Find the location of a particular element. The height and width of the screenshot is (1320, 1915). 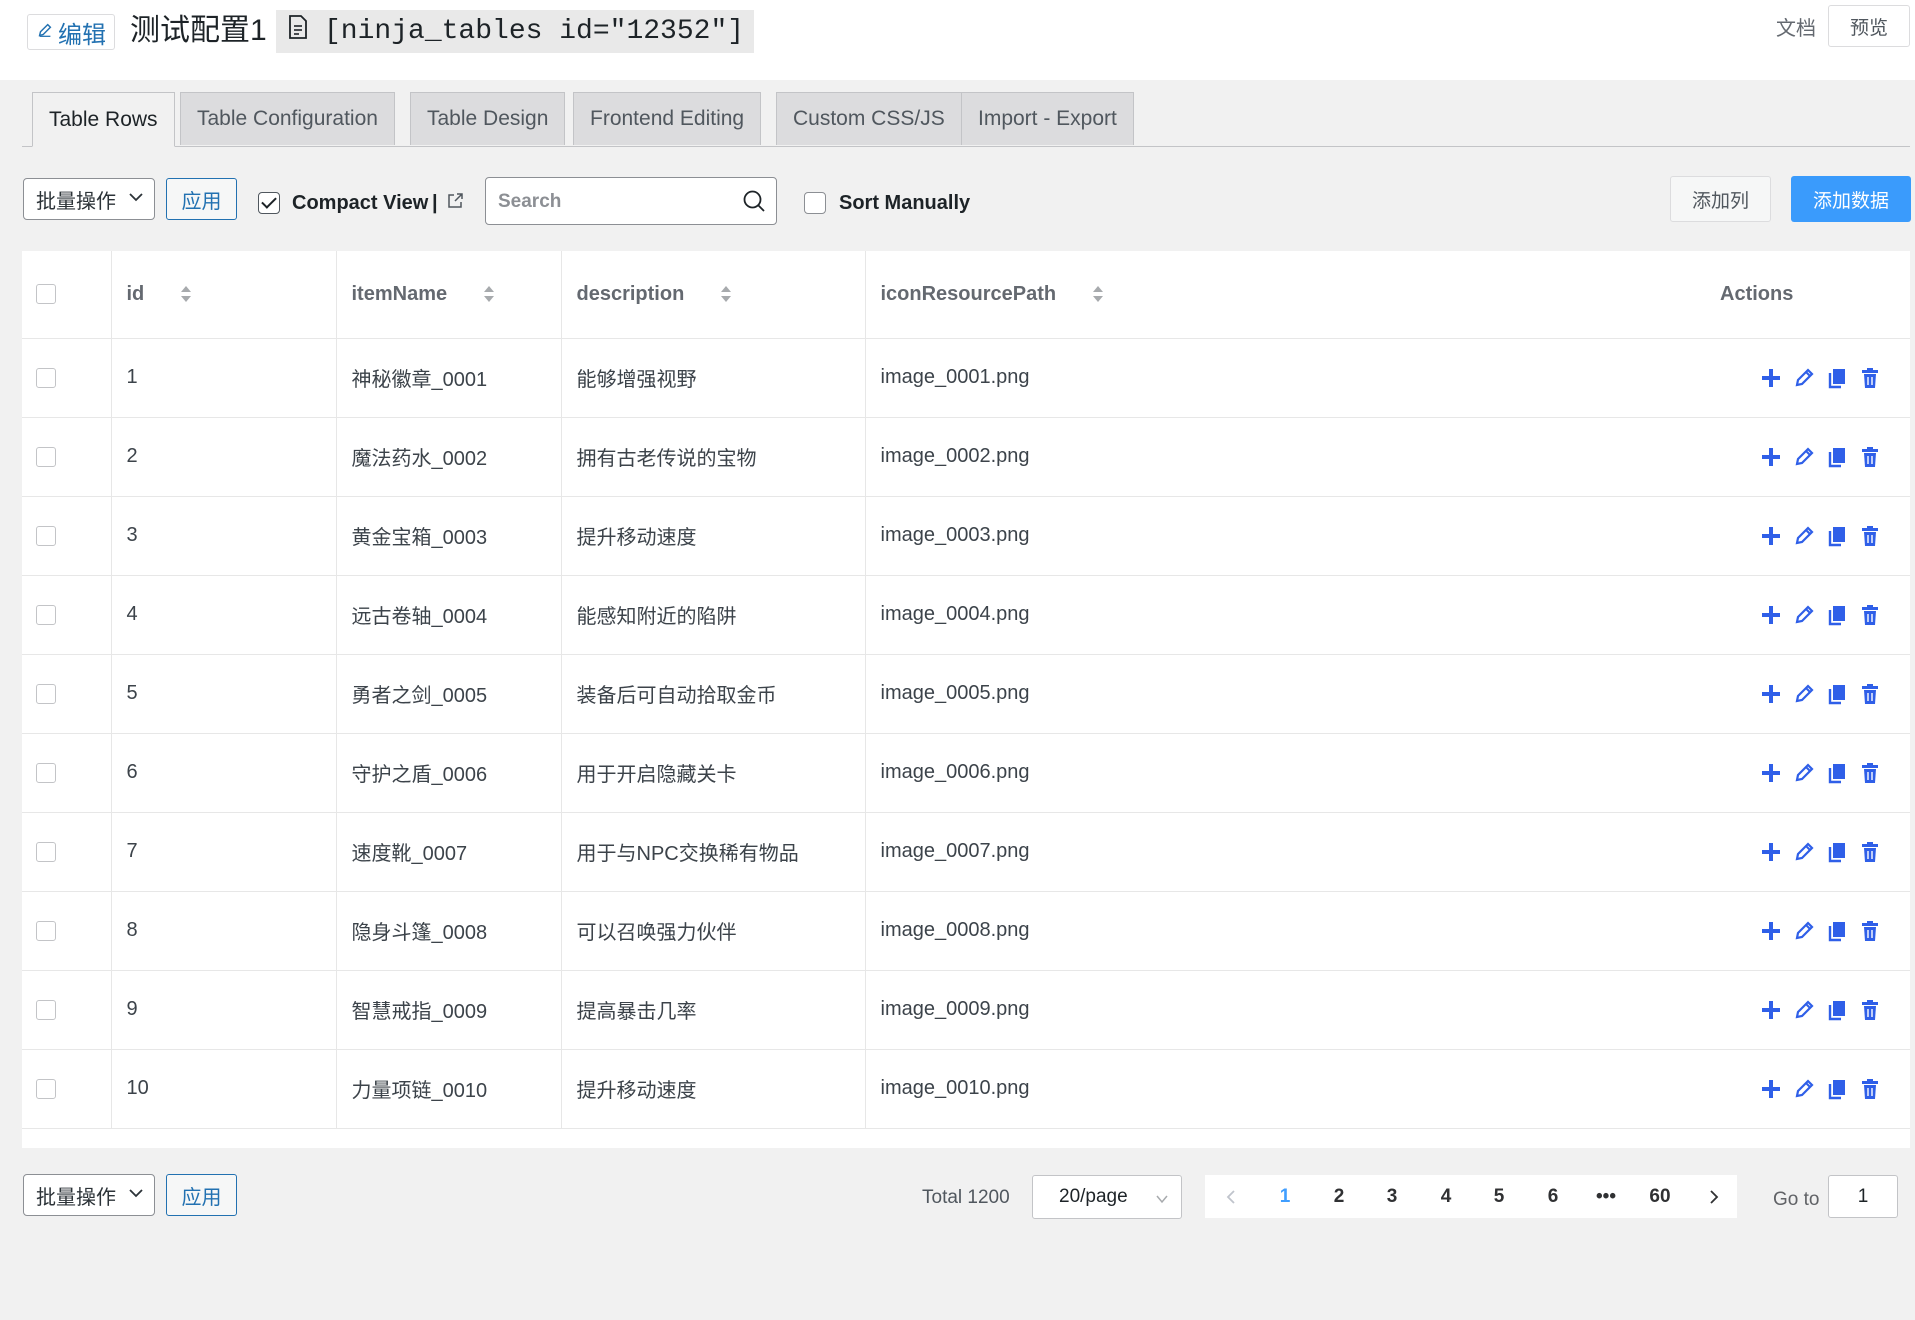

page-size-select: 20/page is located at coordinates (1107, 1197).